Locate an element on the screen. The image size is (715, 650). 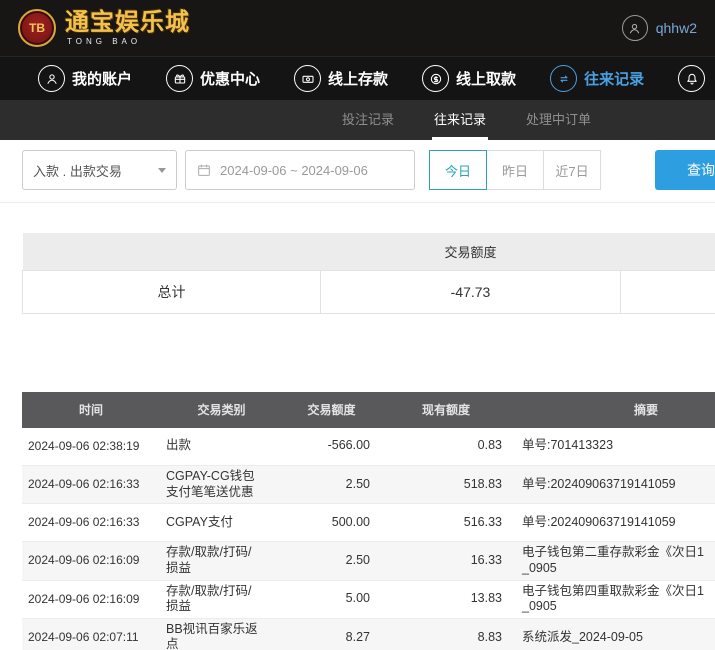
cell-balance: 516.33 is located at coordinates (446, 523).